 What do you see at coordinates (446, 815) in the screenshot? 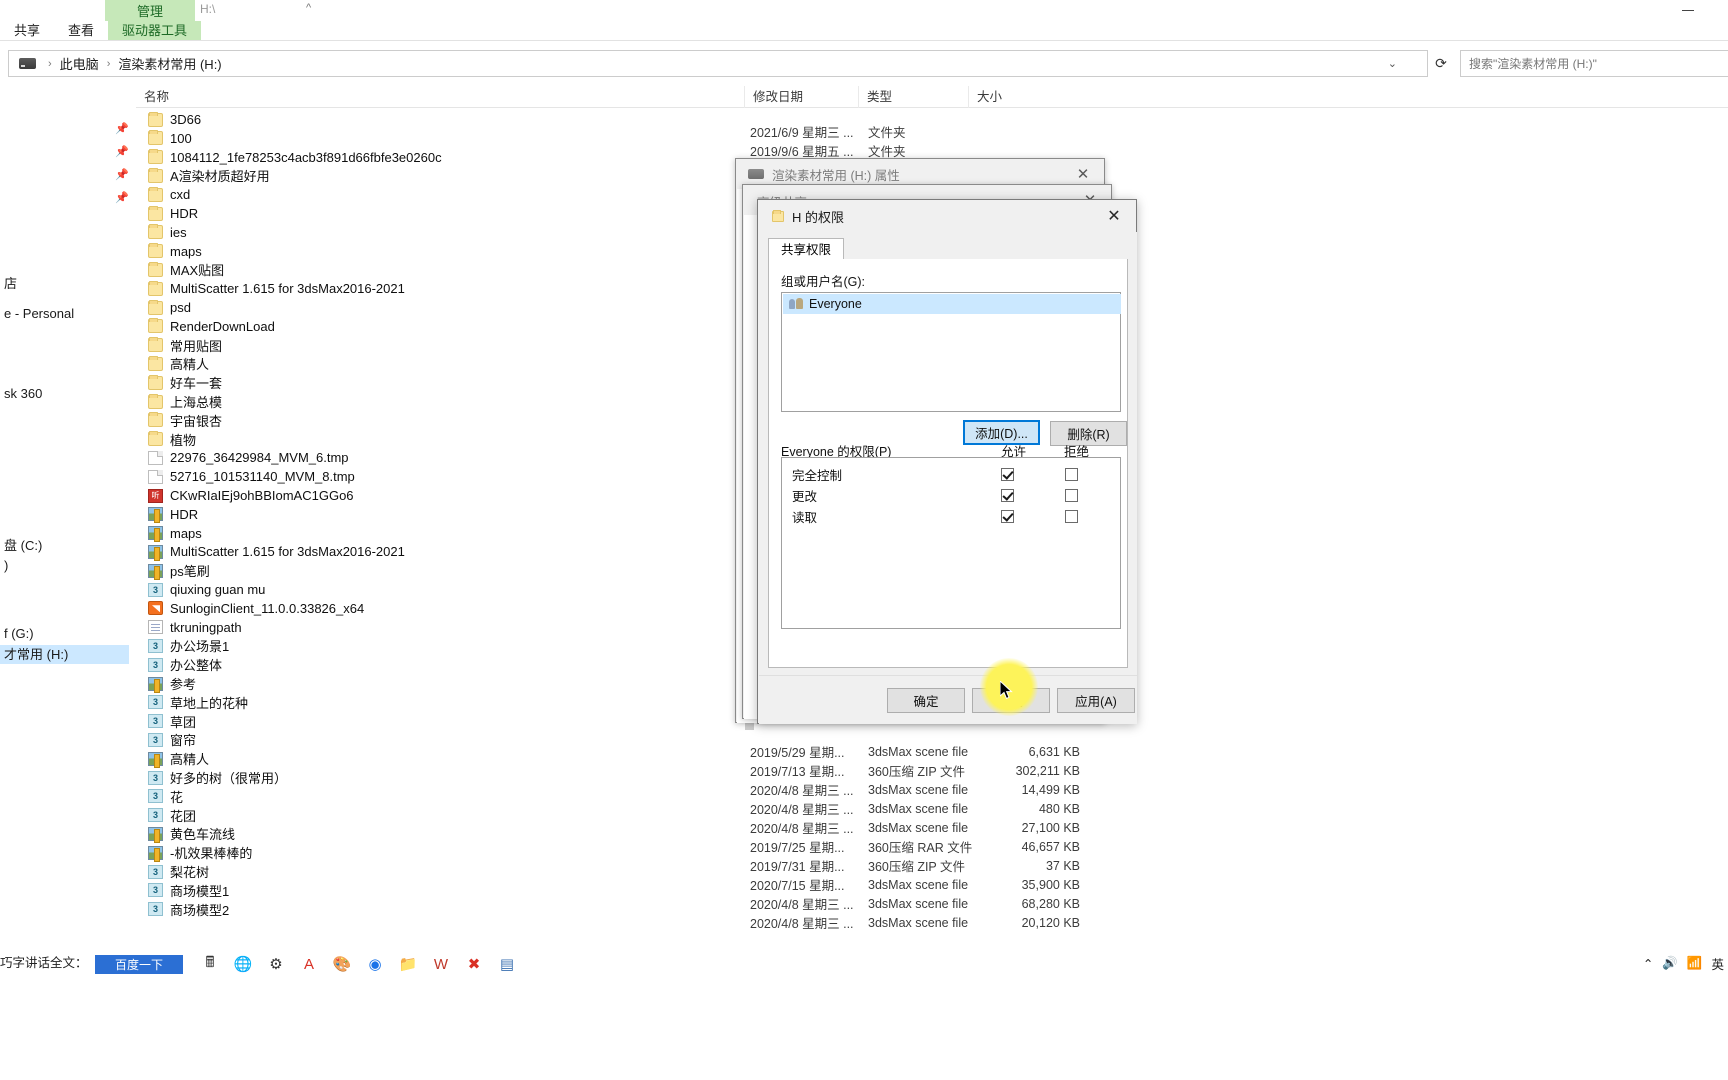
I see `file-list-item: 3 花团` at bounding box center [446, 815].